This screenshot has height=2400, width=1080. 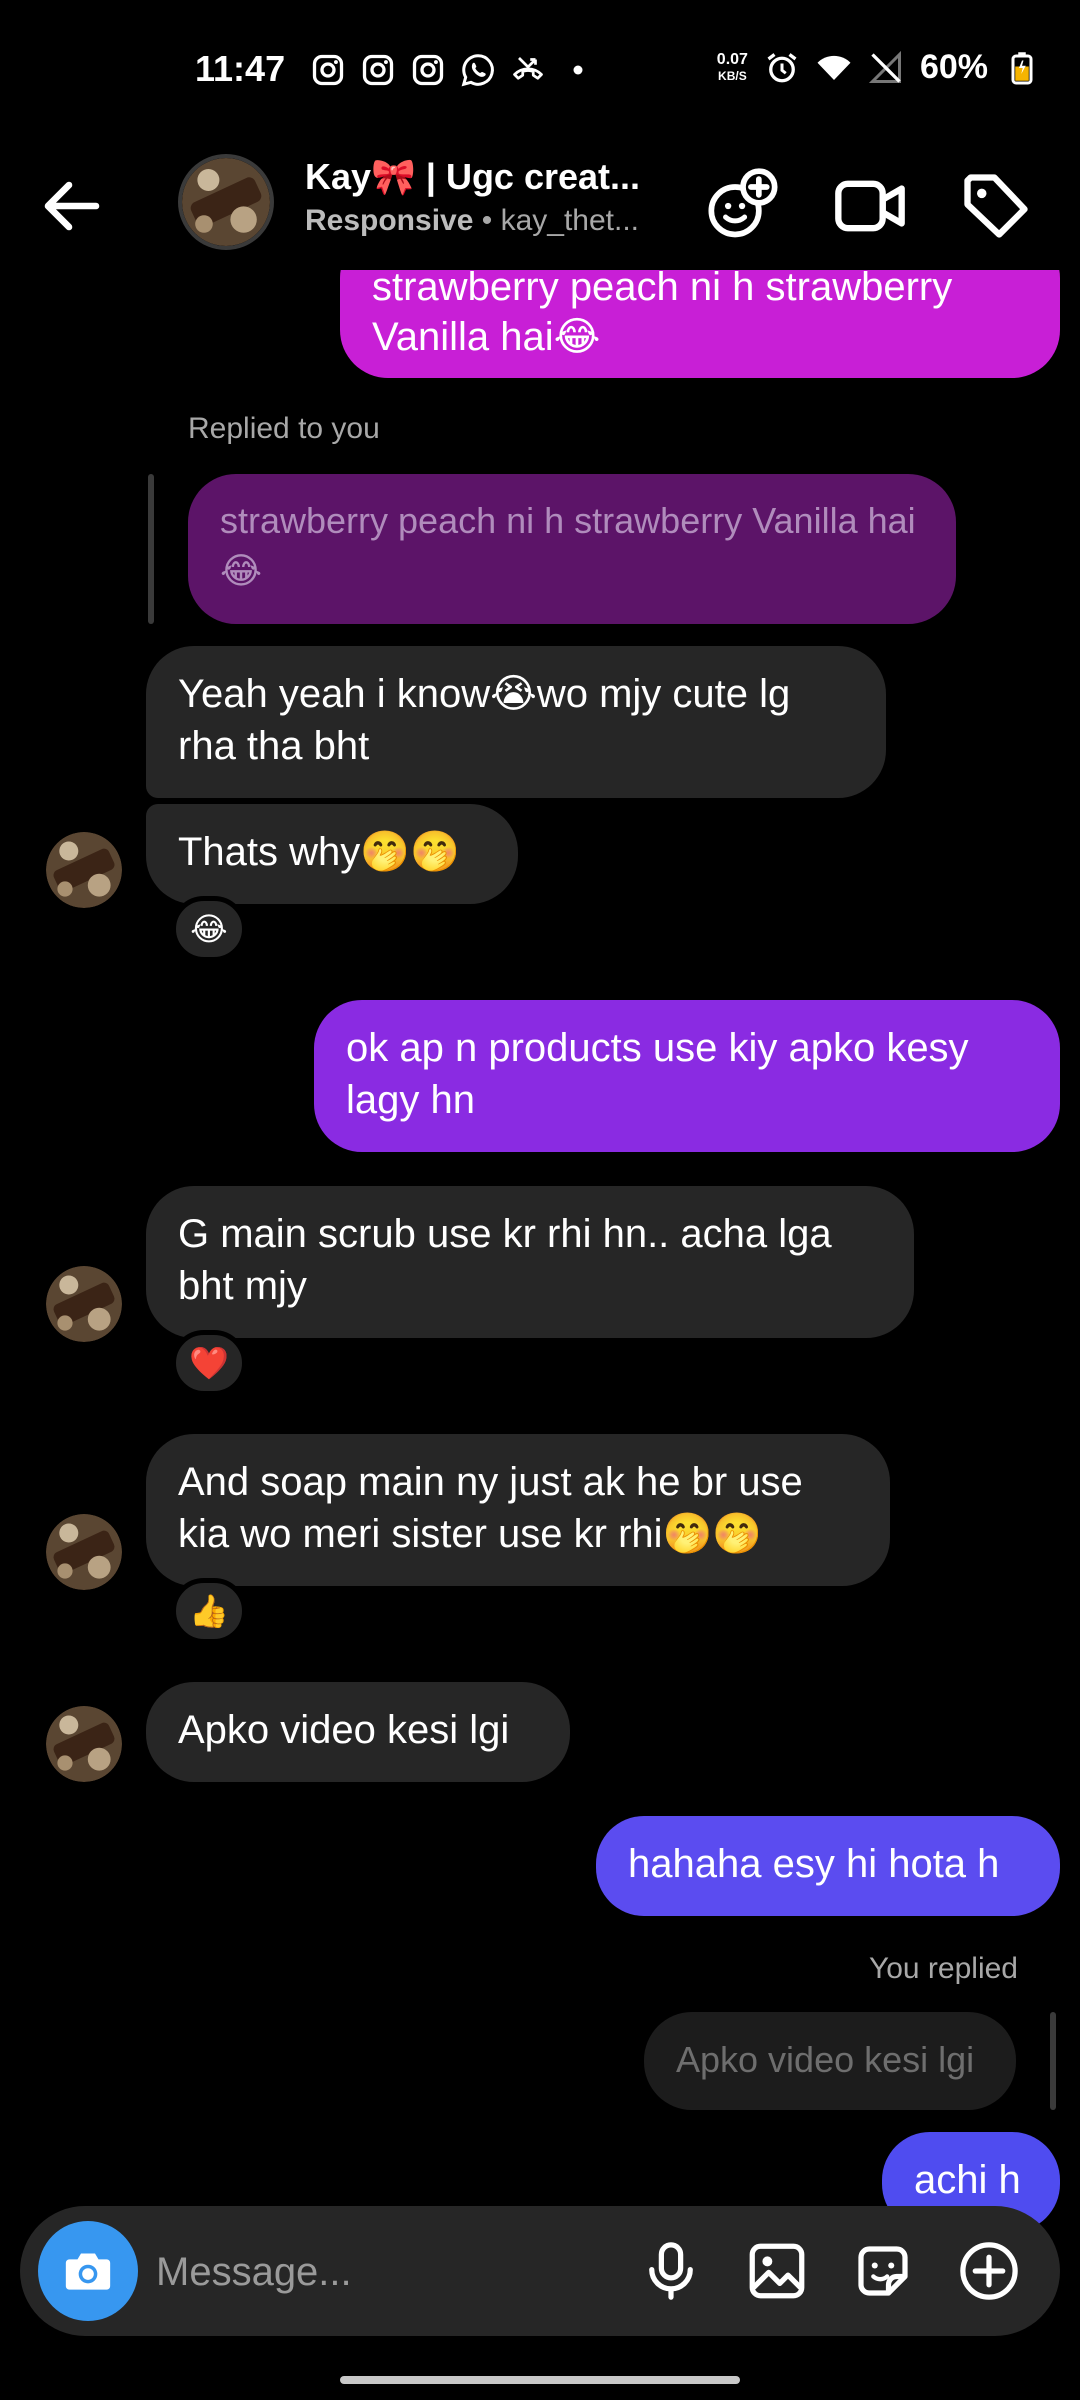 What do you see at coordinates (386, 2272) in the screenshot?
I see `message-input` at bounding box center [386, 2272].